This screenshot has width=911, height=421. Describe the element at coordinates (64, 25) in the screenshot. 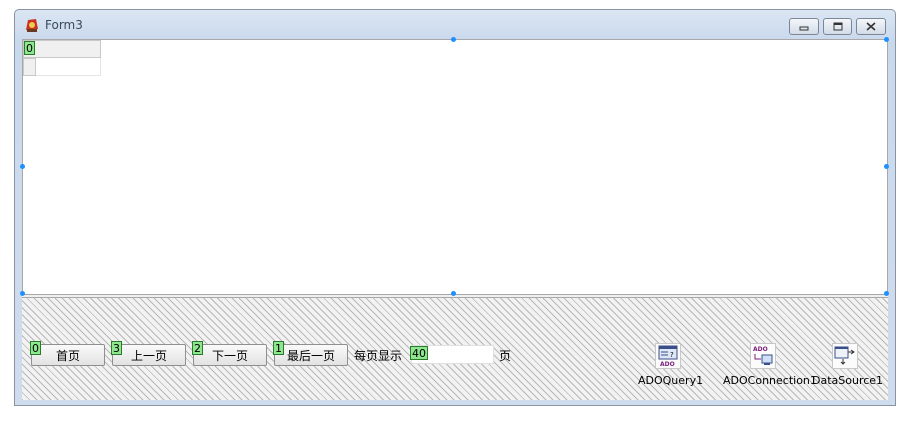

I see `window-title: Form3` at that location.